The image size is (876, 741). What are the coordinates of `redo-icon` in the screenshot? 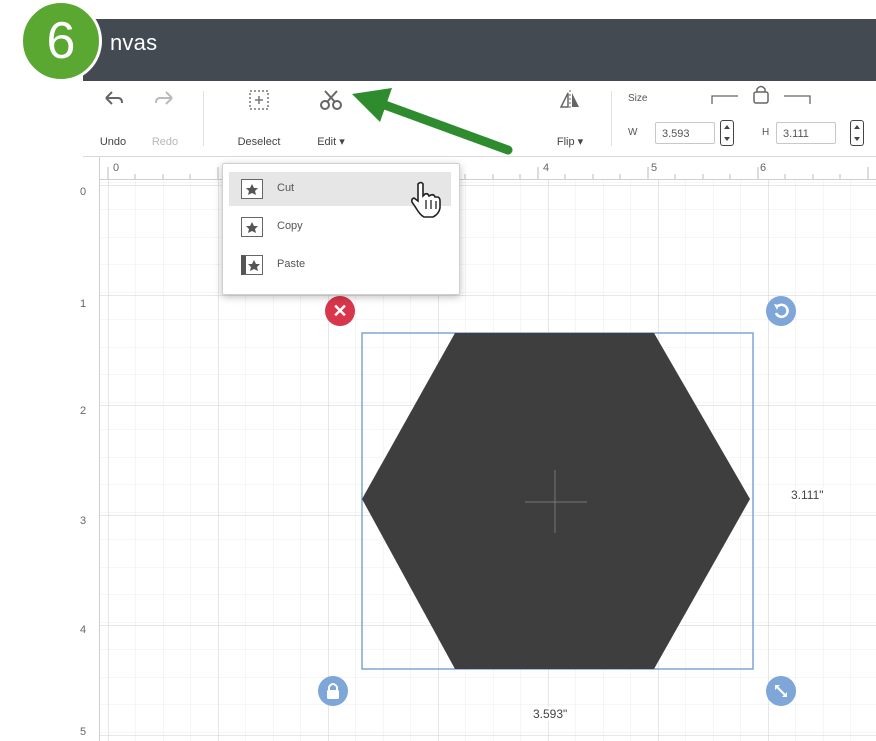 It's located at (164, 98).